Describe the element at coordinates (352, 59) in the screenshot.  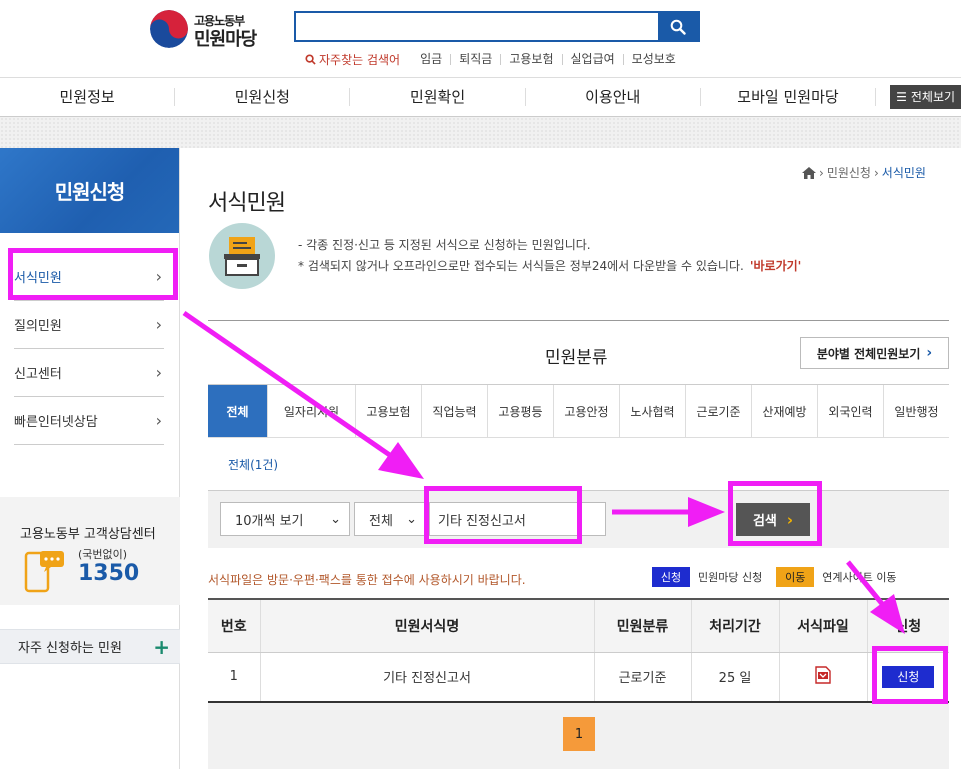
I see `popular-keywords-label: 자주찾는 검색어` at that location.